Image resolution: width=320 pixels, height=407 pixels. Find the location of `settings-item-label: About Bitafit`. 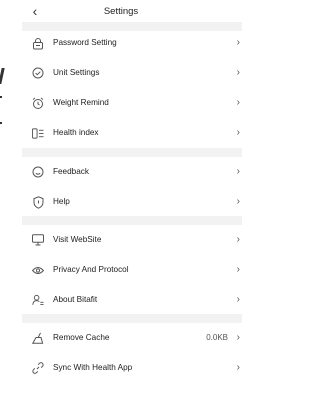

settings-item-label: About Bitafit is located at coordinates (75, 299).